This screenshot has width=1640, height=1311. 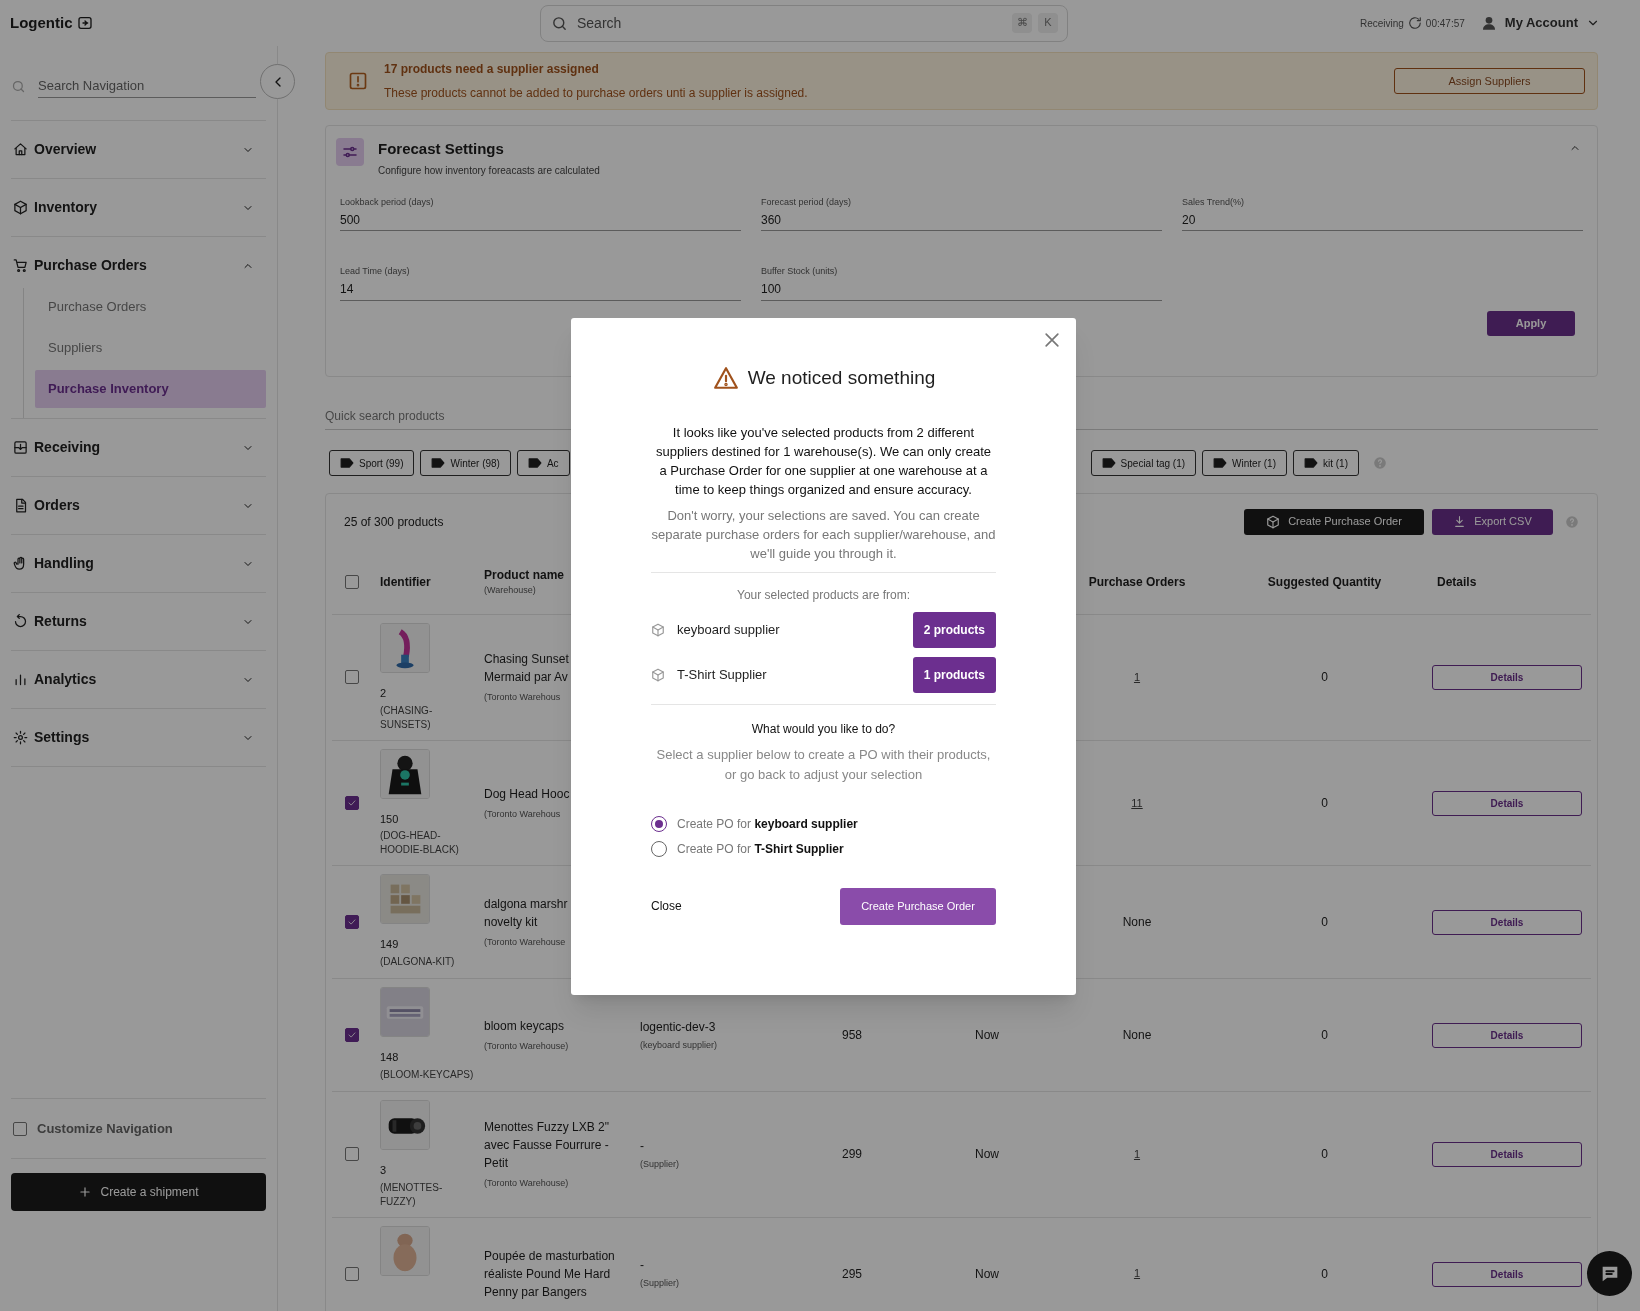 I want to click on card-title: Forecast Settings, so click(x=441, y=149).